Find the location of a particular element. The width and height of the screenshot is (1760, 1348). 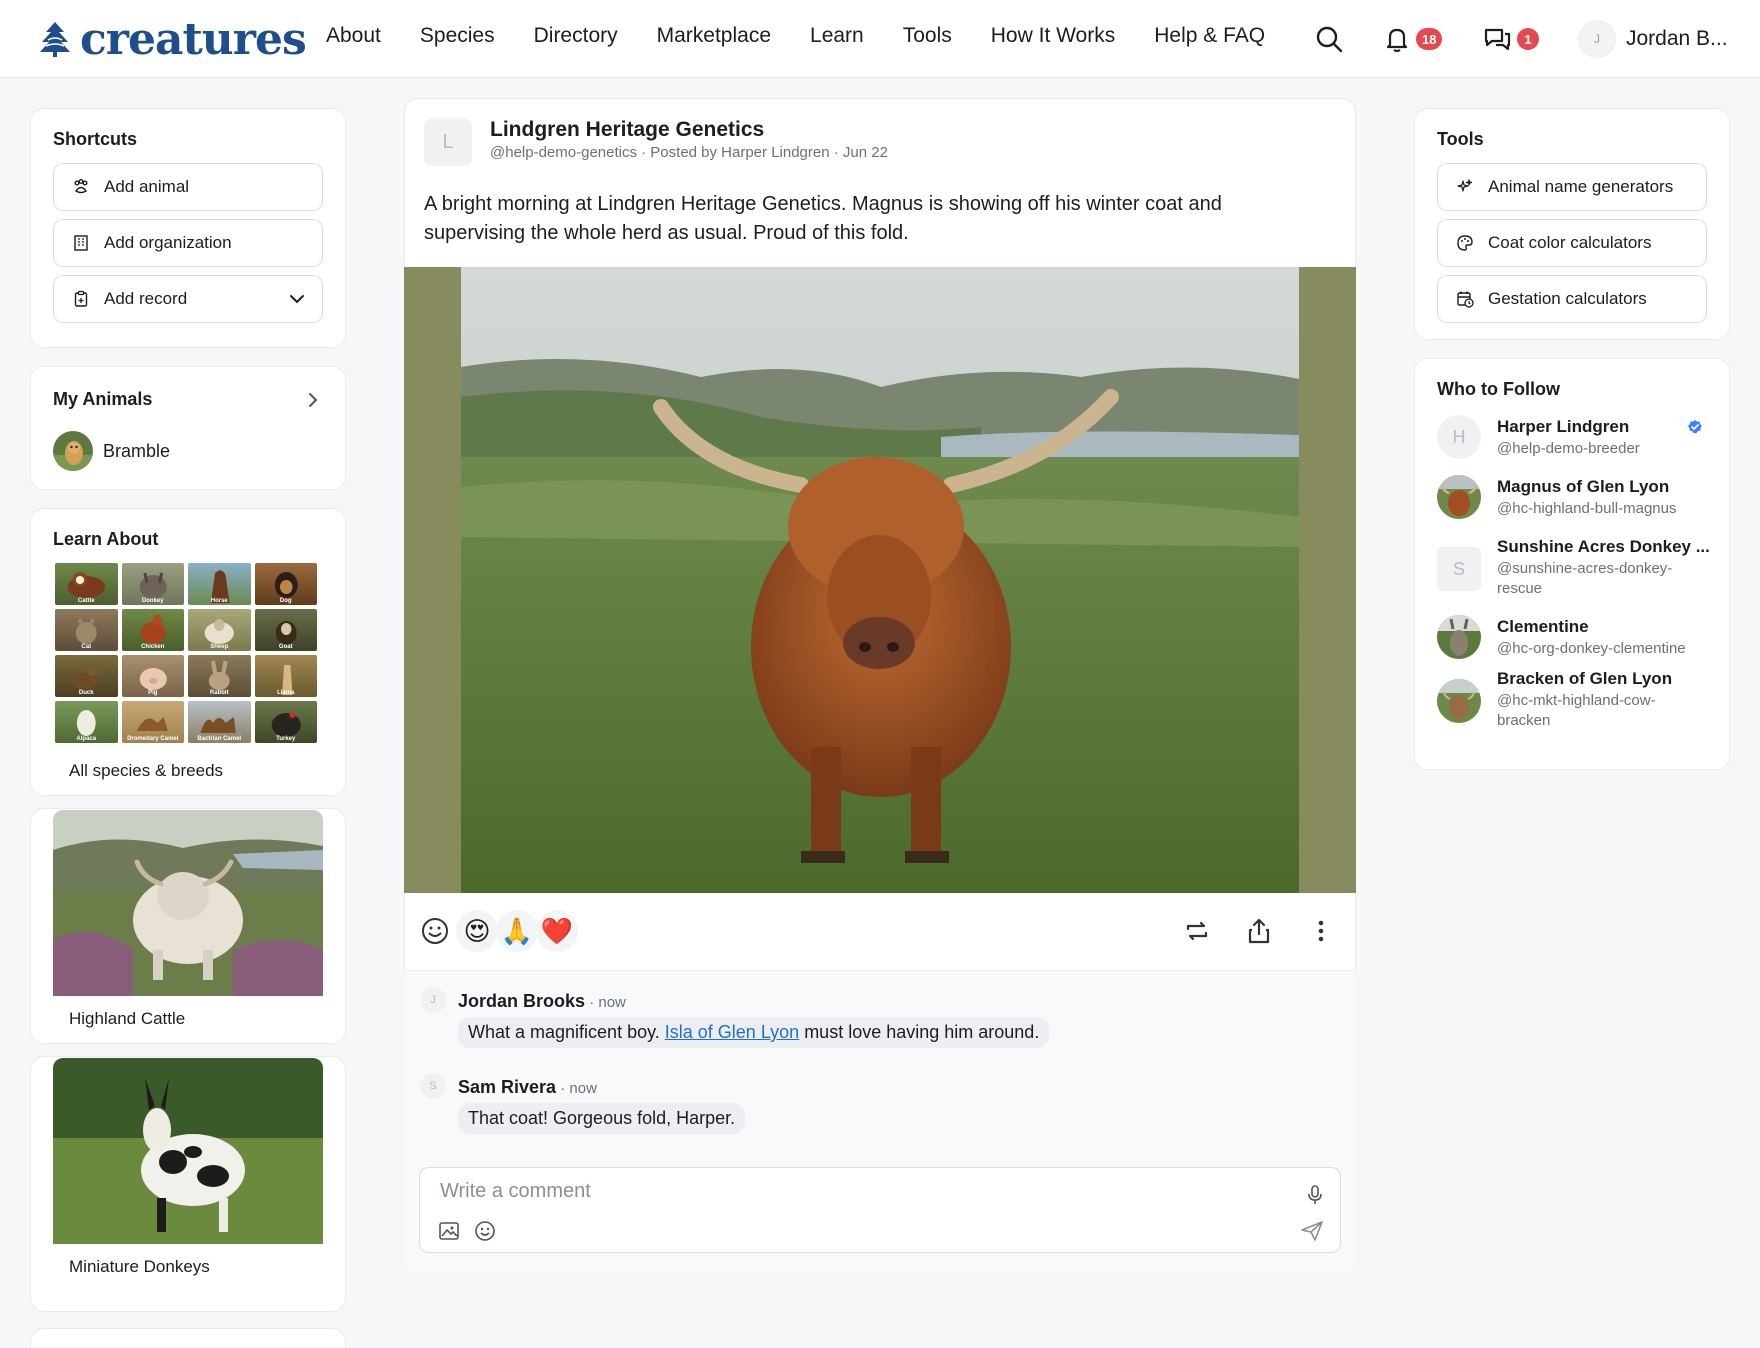

sparkles-icon is located at coordinates (1465, 187).